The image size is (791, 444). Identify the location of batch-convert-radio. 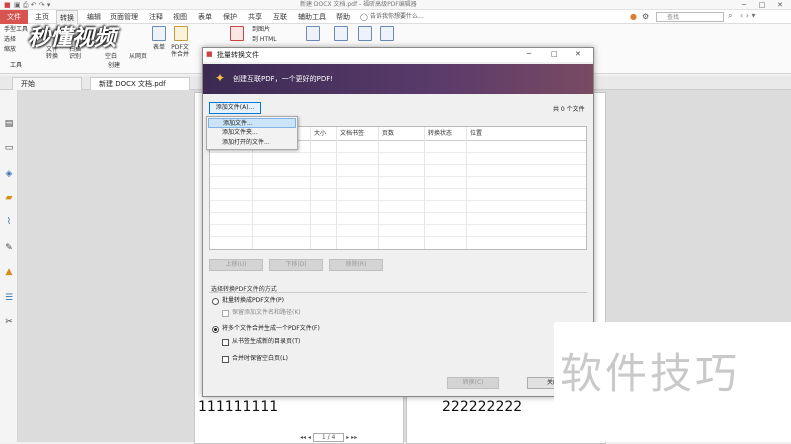
(215, 301).